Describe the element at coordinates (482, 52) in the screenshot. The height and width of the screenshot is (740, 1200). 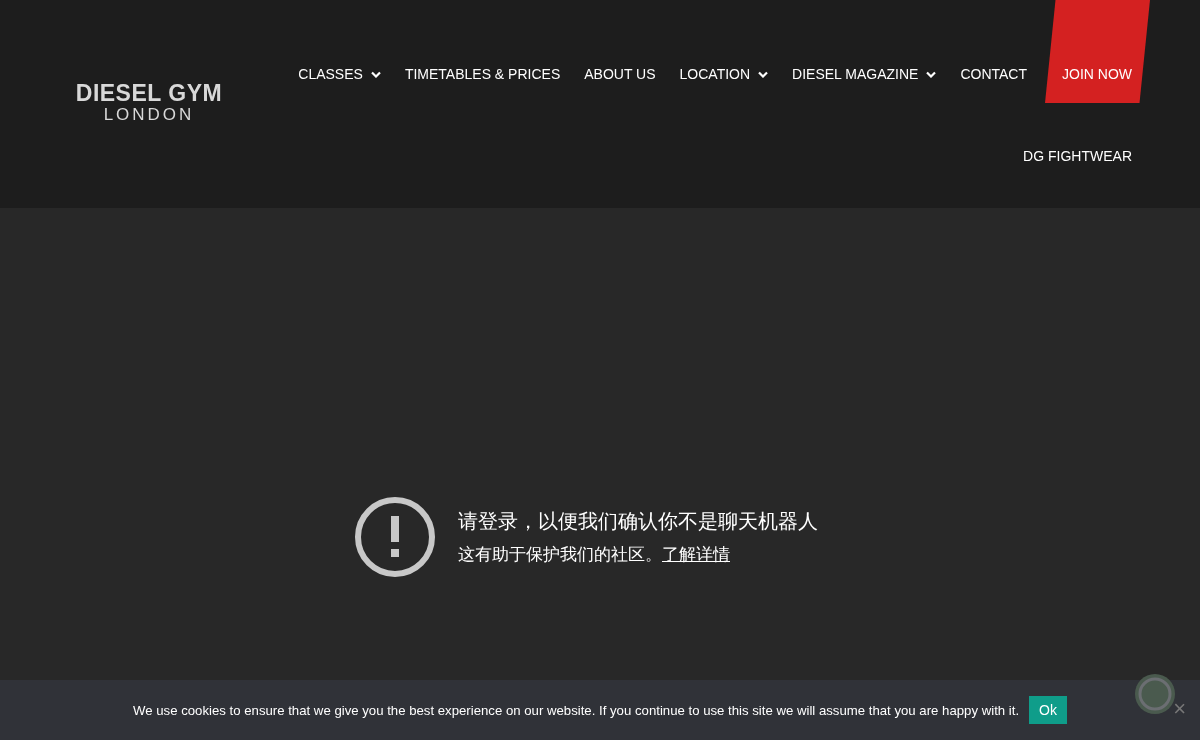
I see `nav-link: TIMETABLES & PRICES` at that location.